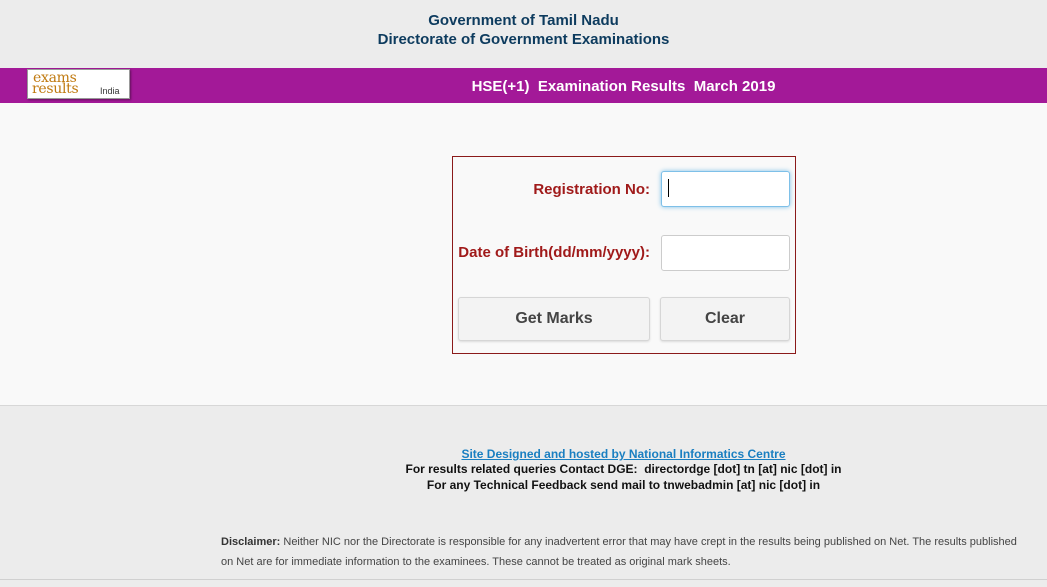 This screenshot has height=587, width=1047. What do you see at coordinates (623, 86) in the screenshot?
I see `exam-title: HSE(+1) Examination Results March 2019` at bounding box center [623, 86].